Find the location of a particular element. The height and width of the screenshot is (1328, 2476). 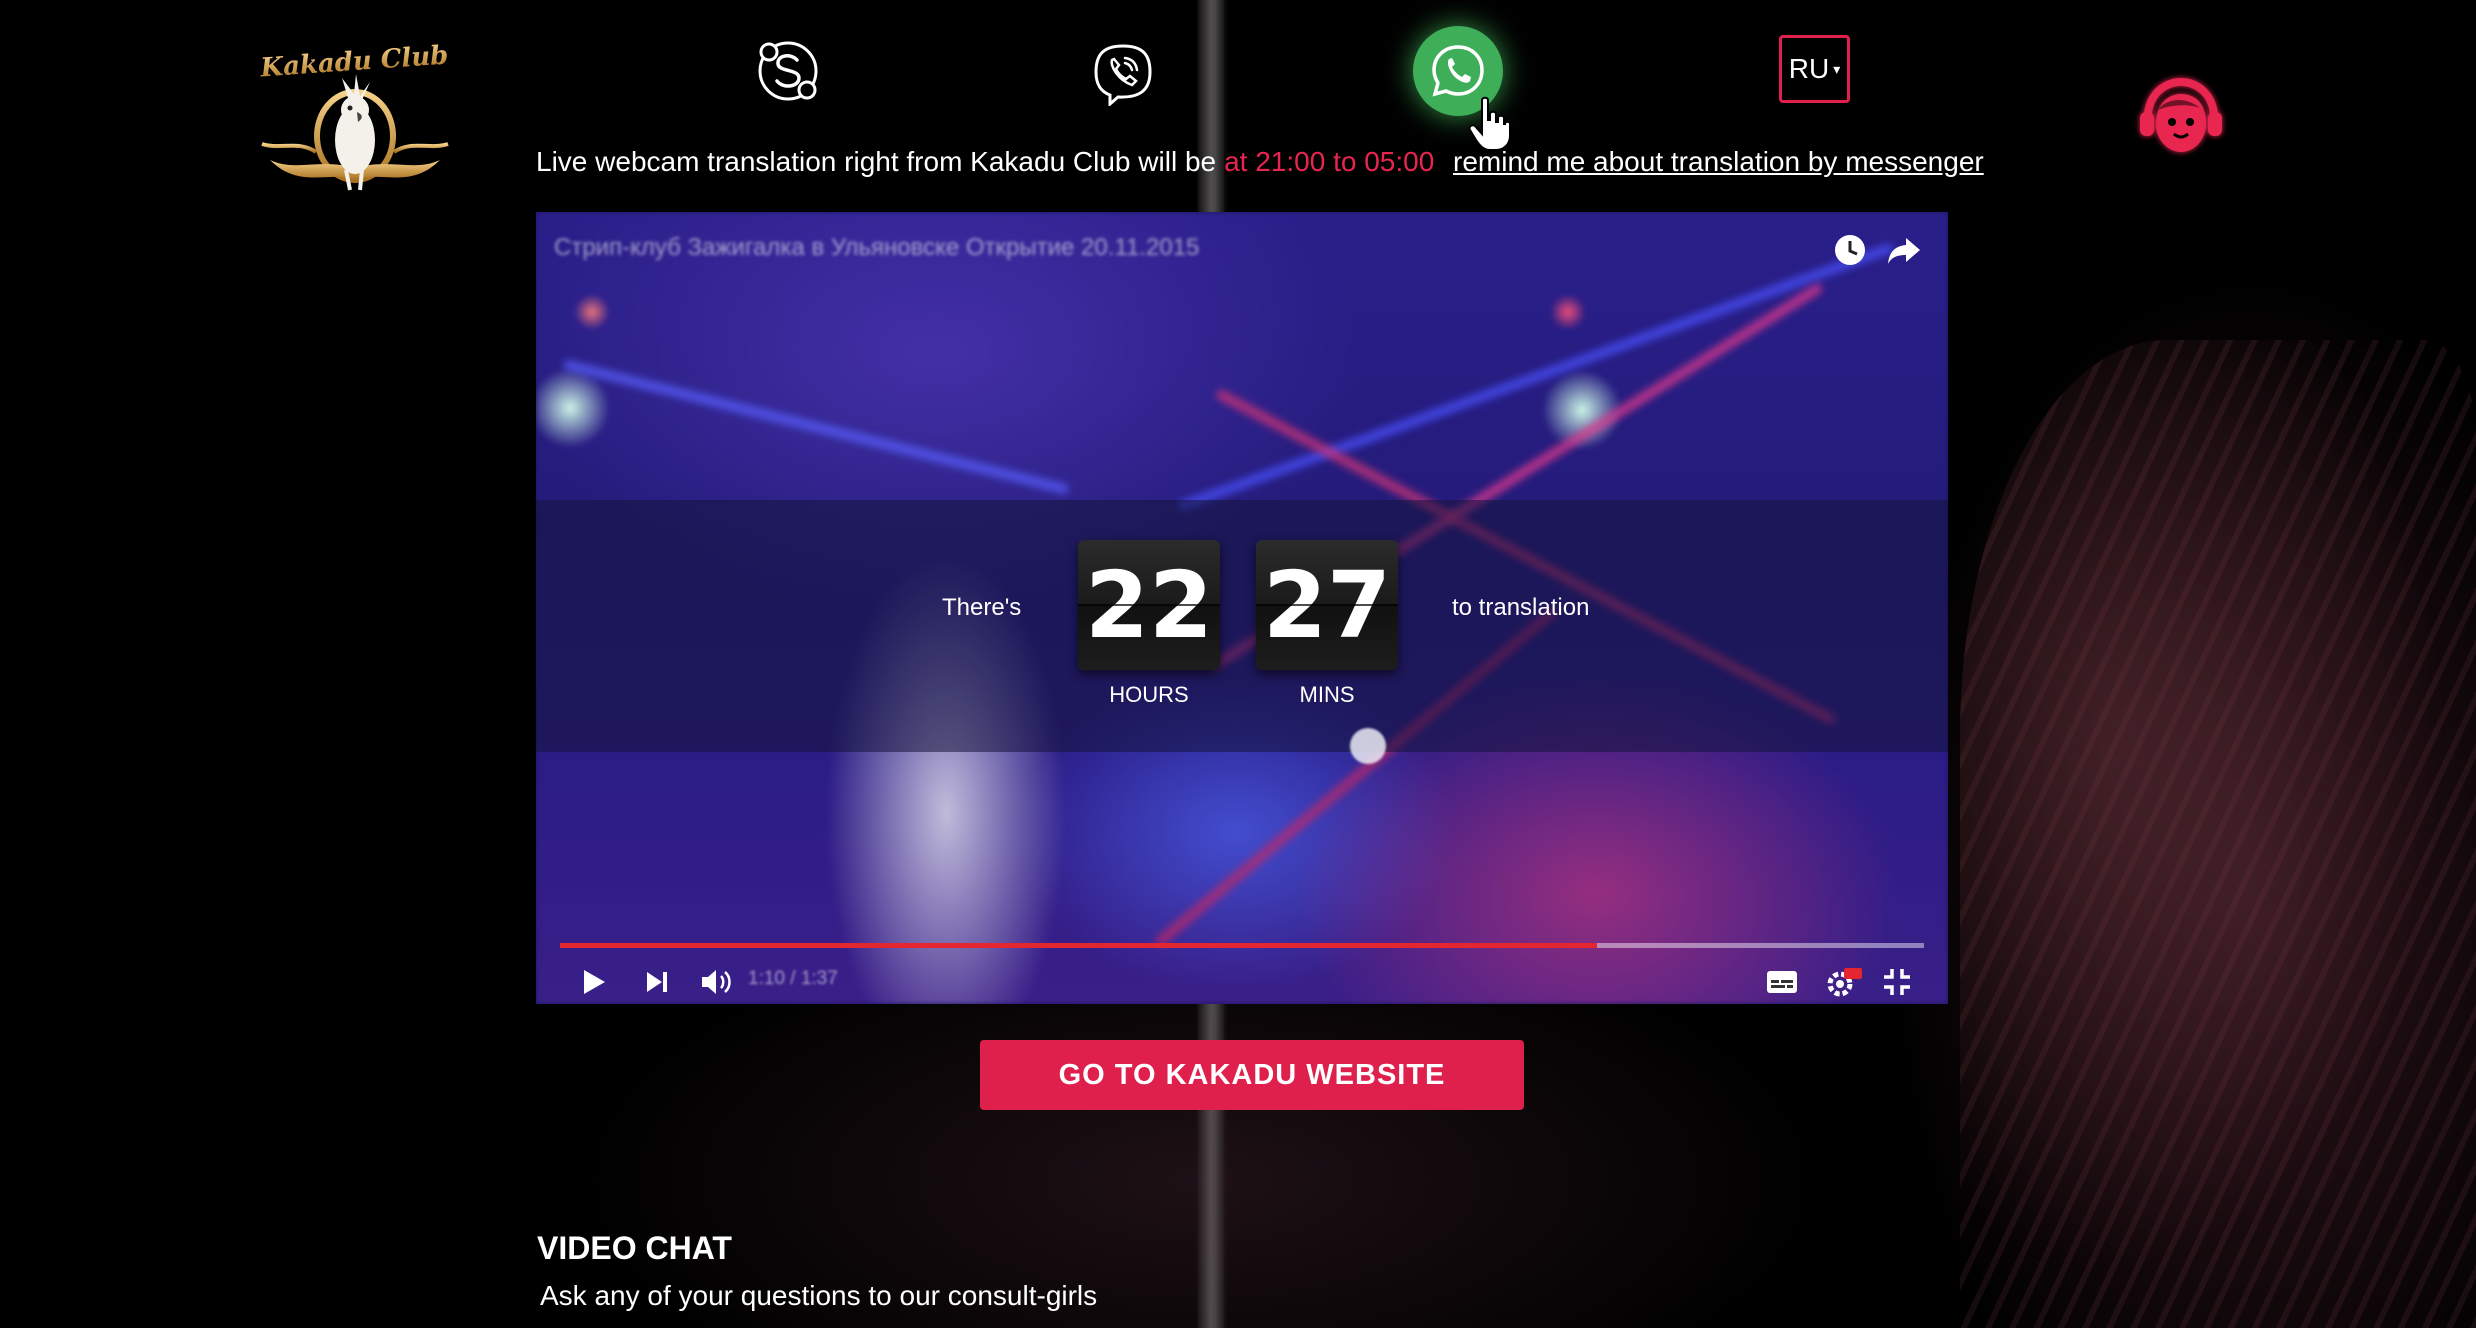

language-selector: RU ▾ is located at coordinates (1814, 69).